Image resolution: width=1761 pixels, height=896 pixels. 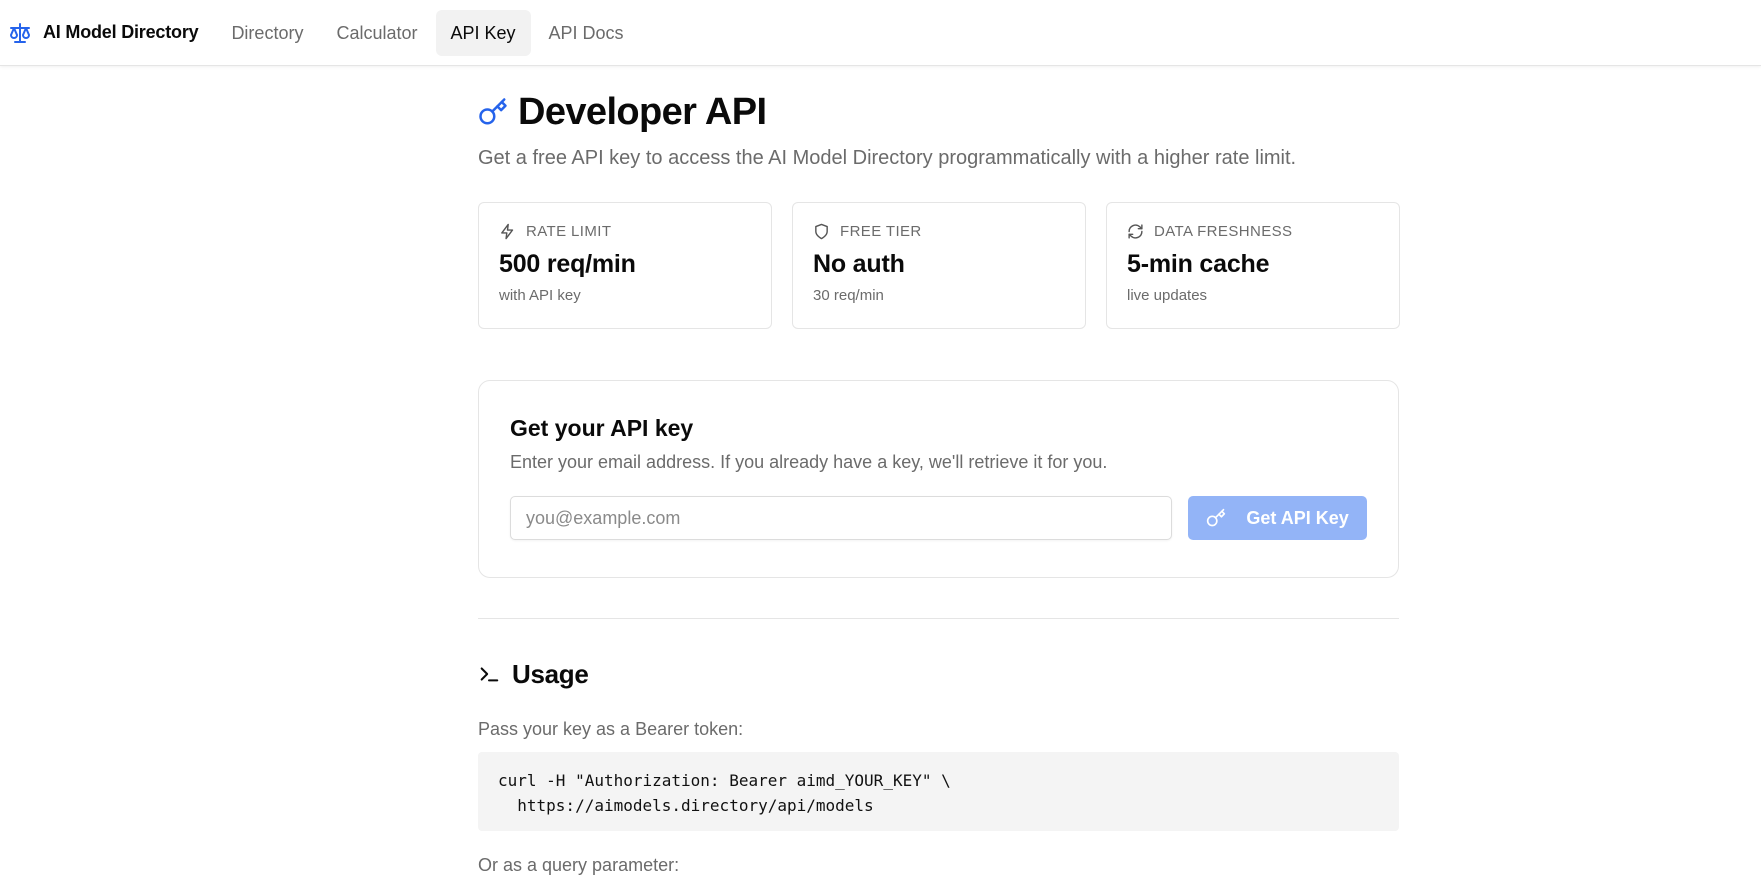 What do you see at coordinates (483, 32) in the screenshot?
I see `nav-link-api-key: API Key` at bounding box center [483, 32].